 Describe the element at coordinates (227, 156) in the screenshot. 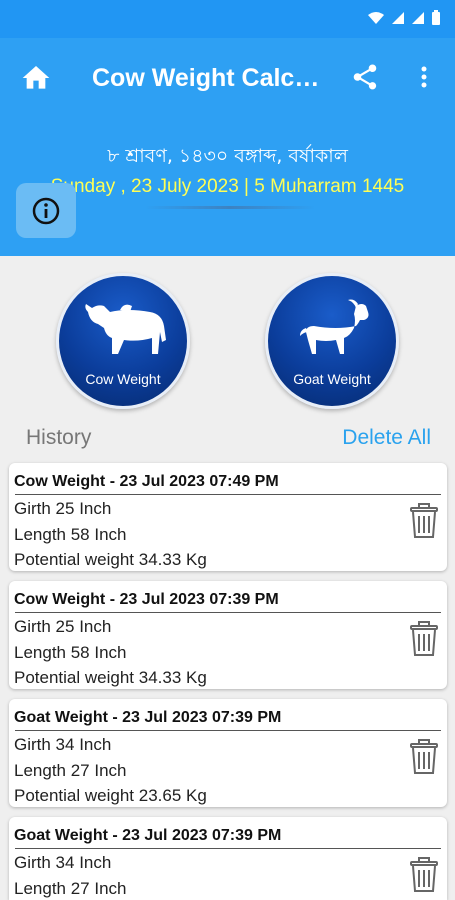

I see `bangla-date: ৮ শ্রাবণ, ১৪৩০ বঙ্গাব্দ, বর্ষাকাল` at that location.